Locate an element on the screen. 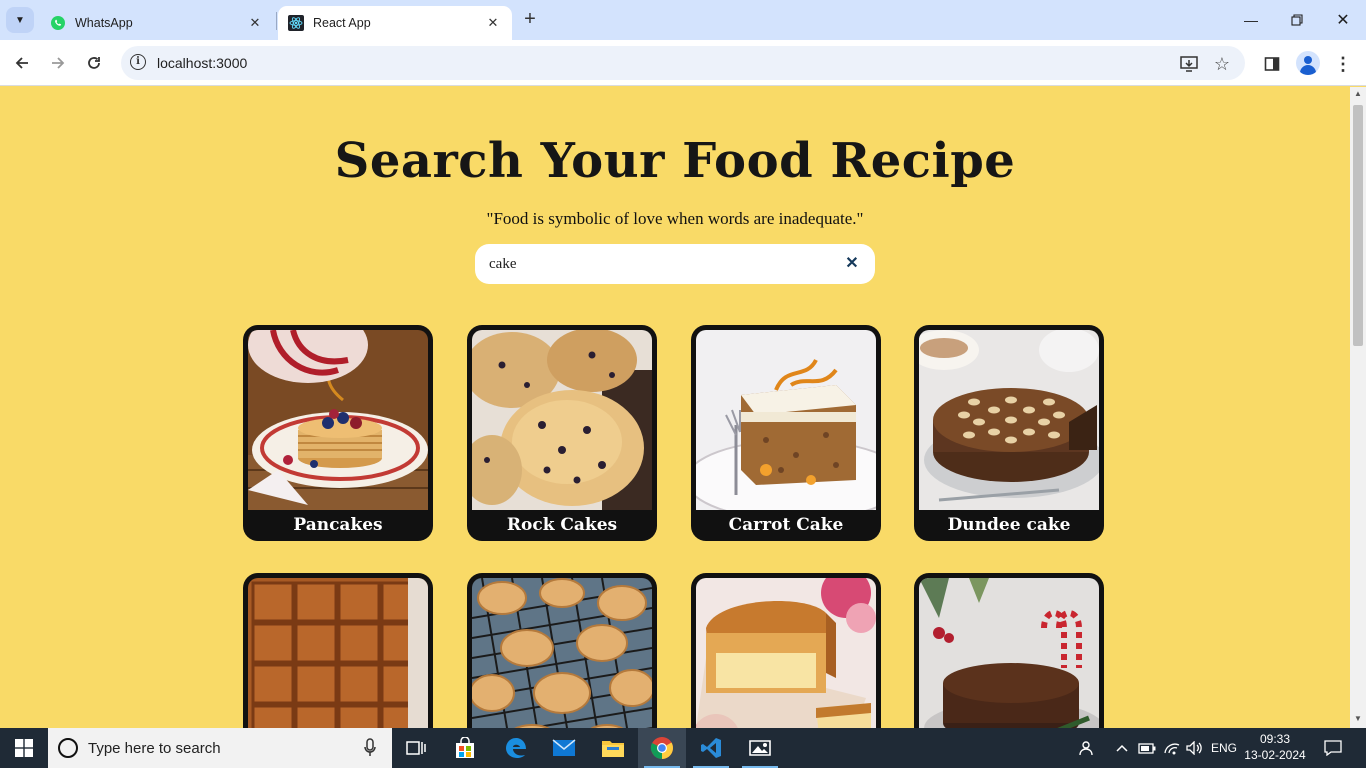 The height and width of the screenshot is (768, 1366). recipe-card: Carrot Cake is located at coordinates (786, 433).